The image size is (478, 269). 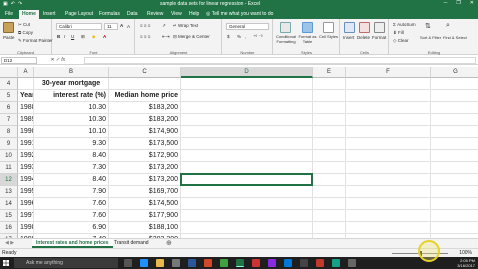 I want to click on sheet-tab-transit-demand: Transit demand, so click(x=131, y=243).